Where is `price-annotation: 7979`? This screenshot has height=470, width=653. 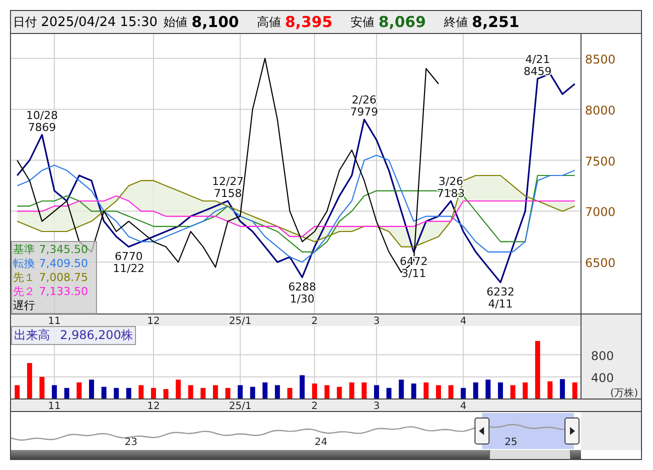 price-annotation: 7979 is located at coordinates (364, 112).